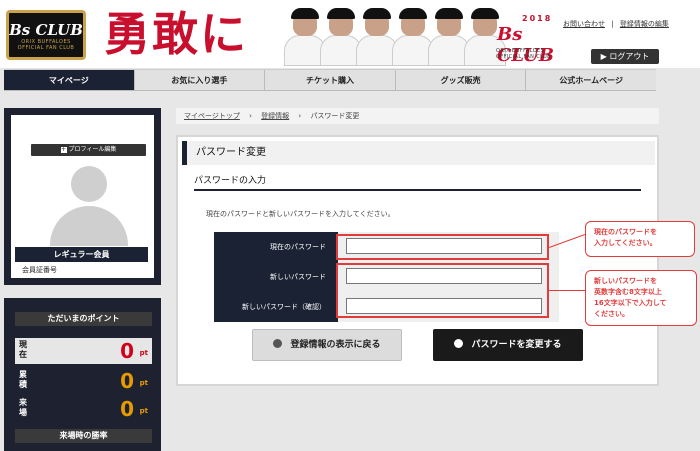 The image size is (700, 451). I want to click on points-row-visit: 来場 0 pt, so click(83, 409).